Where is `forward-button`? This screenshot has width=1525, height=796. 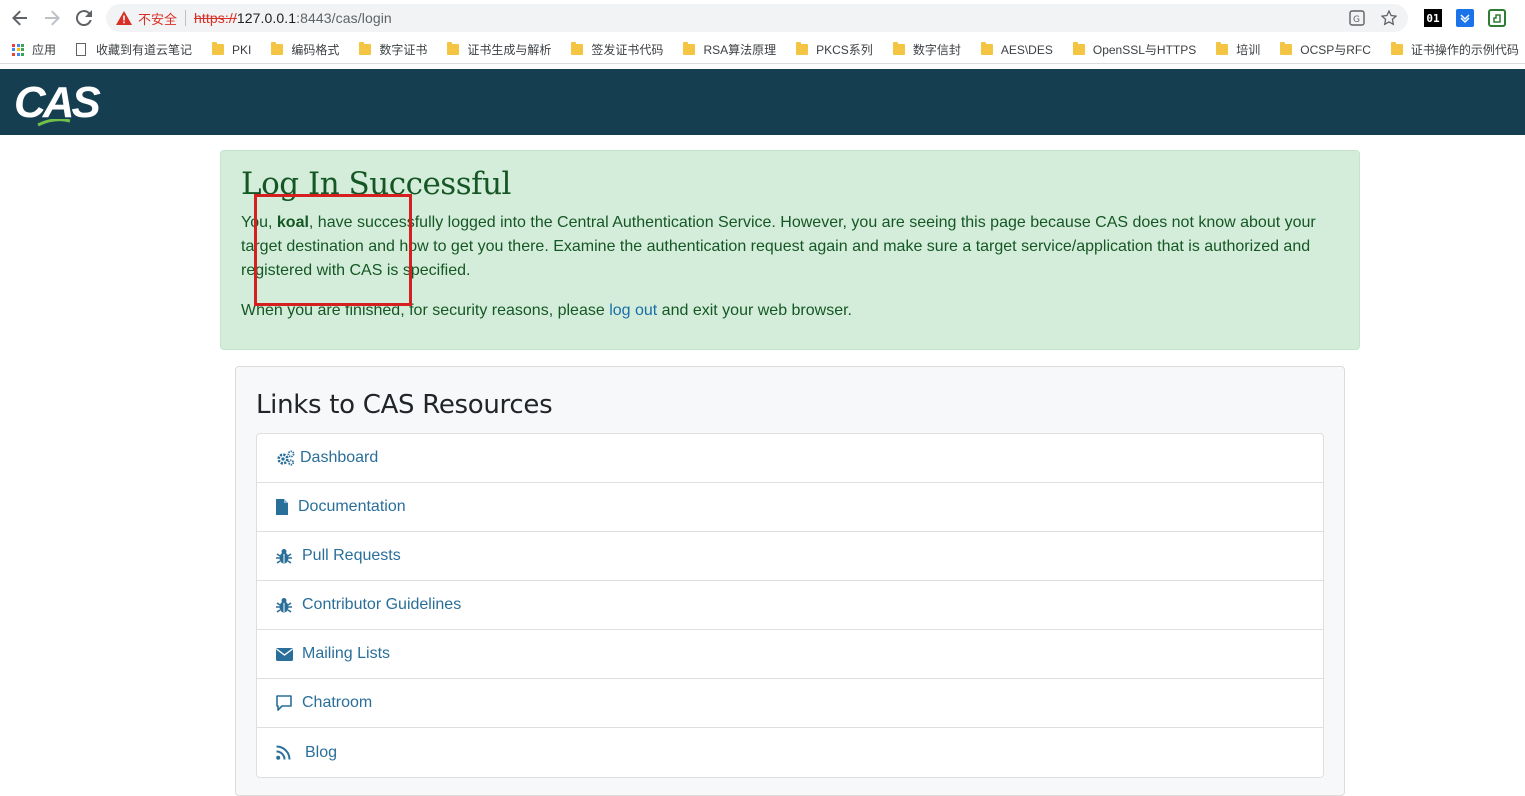
forward-button is located at coordinates (52, 18).